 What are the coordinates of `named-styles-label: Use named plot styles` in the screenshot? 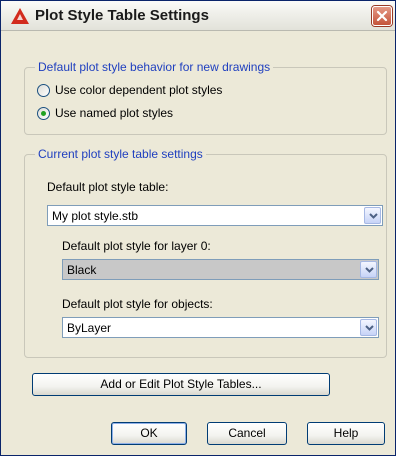 It's located at (114, 113).